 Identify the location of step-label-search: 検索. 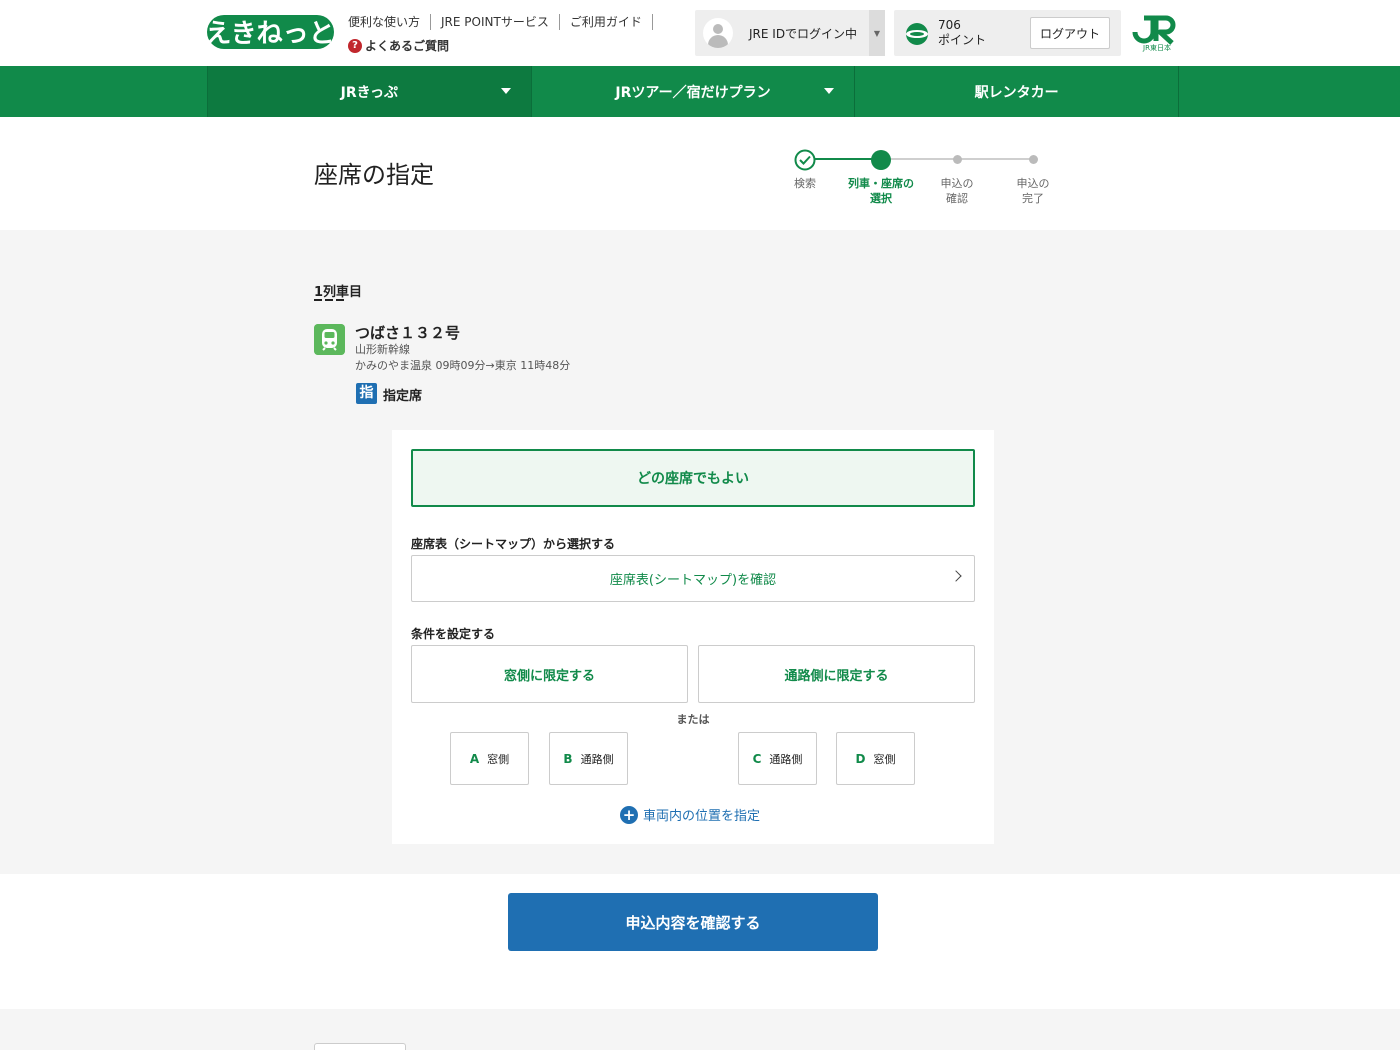
(805, 183).